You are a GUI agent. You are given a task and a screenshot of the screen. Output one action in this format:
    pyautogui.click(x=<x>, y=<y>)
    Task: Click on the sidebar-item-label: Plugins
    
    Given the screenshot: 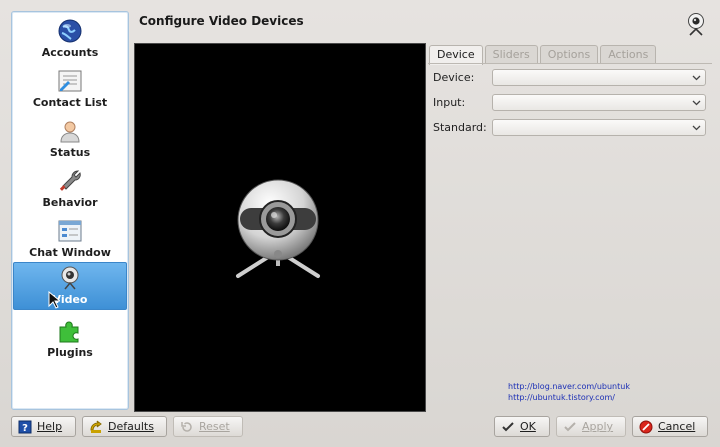 What is the action you would take?
    pyautogui.click(x=70, y=352)
    